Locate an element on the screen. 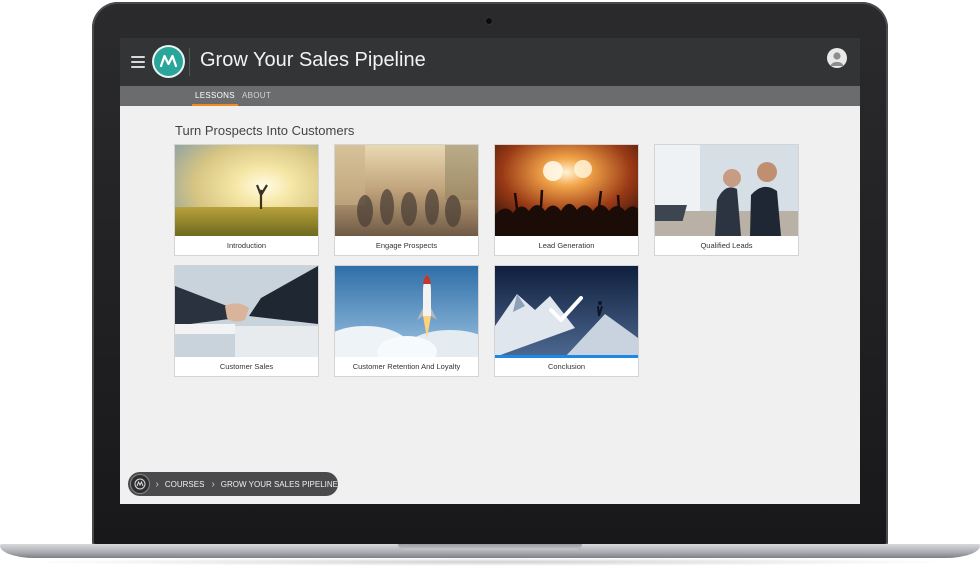 This screenshot has height=569, width=980. logo-home-icon is located at coordinates (140, 484).